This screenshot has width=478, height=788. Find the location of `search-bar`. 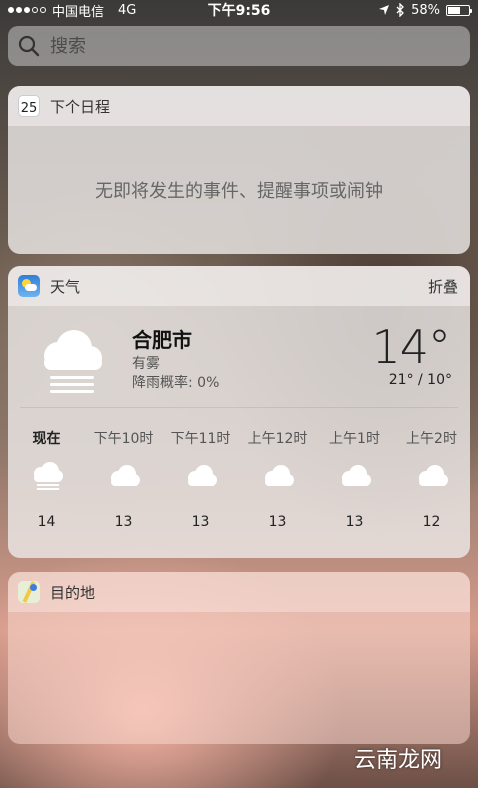

search-bar is located at coordinates (239, 46).